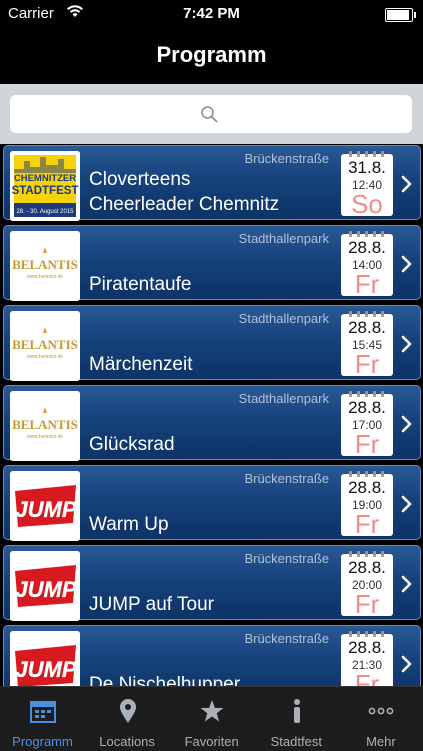 This screenshot has width=423, height=751. I want to click on tab-stadtfest: Stadtfest, so click(296, 719).